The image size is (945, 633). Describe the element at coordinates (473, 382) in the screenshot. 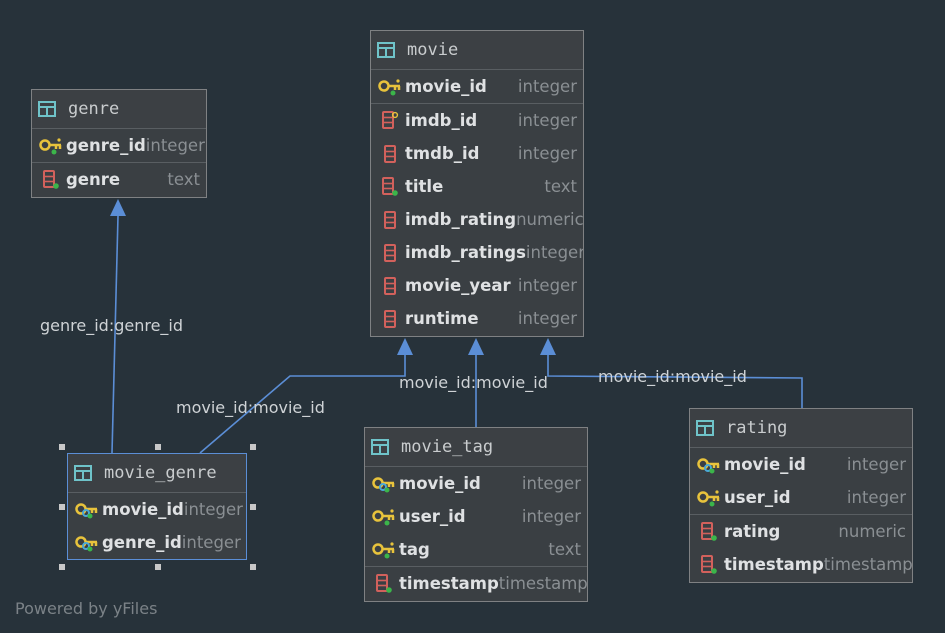

I see `edge-label-movie-tag: movie_id:movie_id` at that location.